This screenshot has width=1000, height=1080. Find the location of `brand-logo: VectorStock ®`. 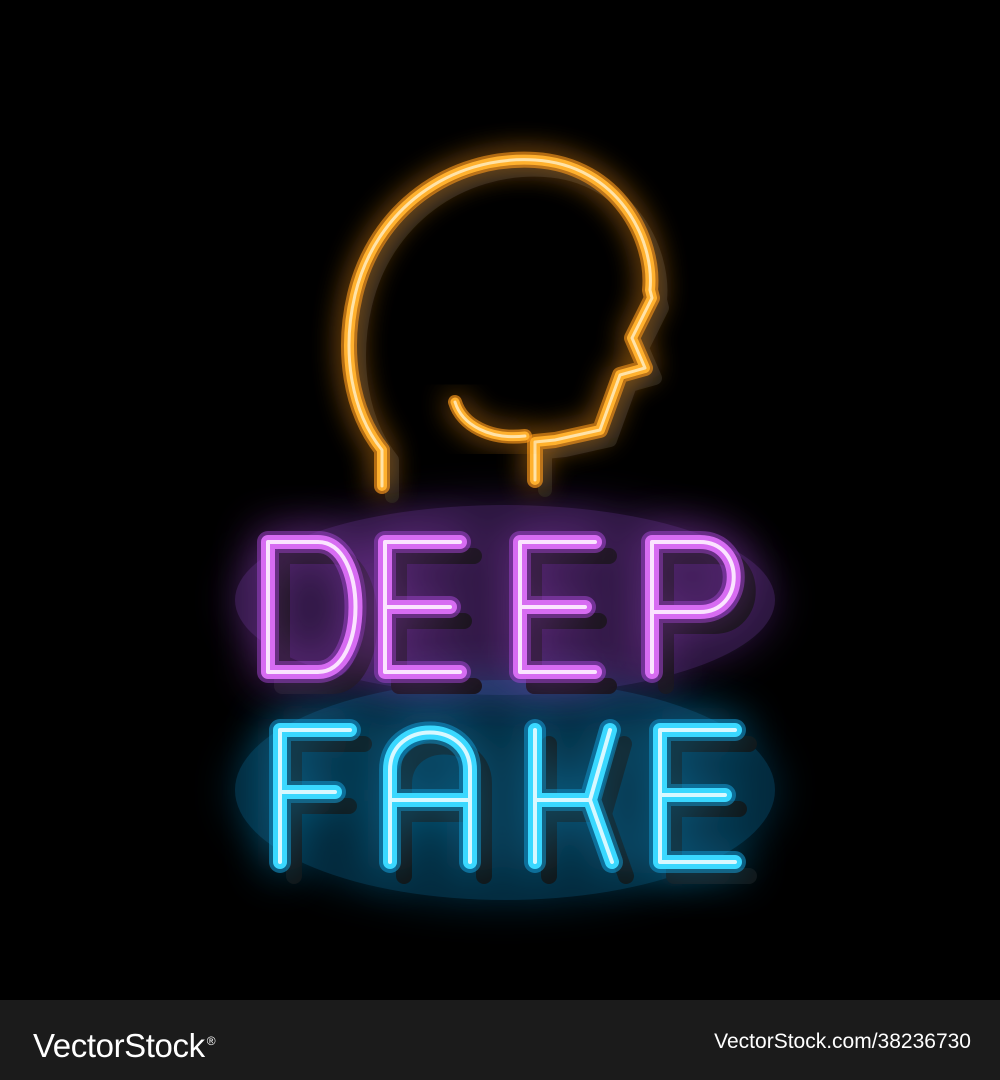

brand-logo: VectorStock ® is located at coordinates (124, 1043).